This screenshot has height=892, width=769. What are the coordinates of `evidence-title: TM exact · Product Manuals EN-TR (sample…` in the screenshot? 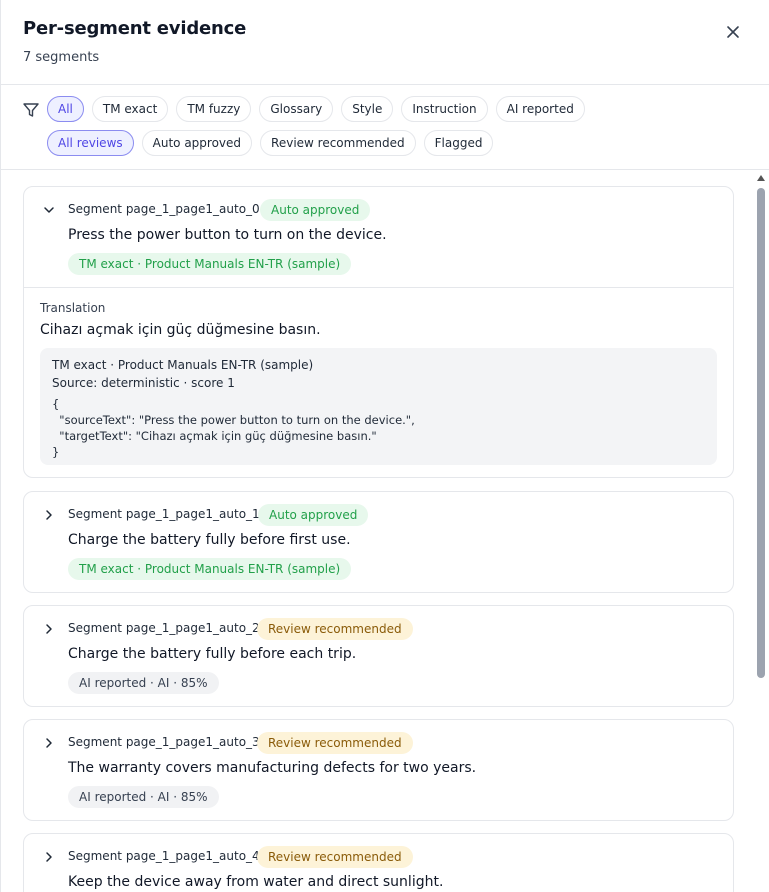 It's located at (183, 365).